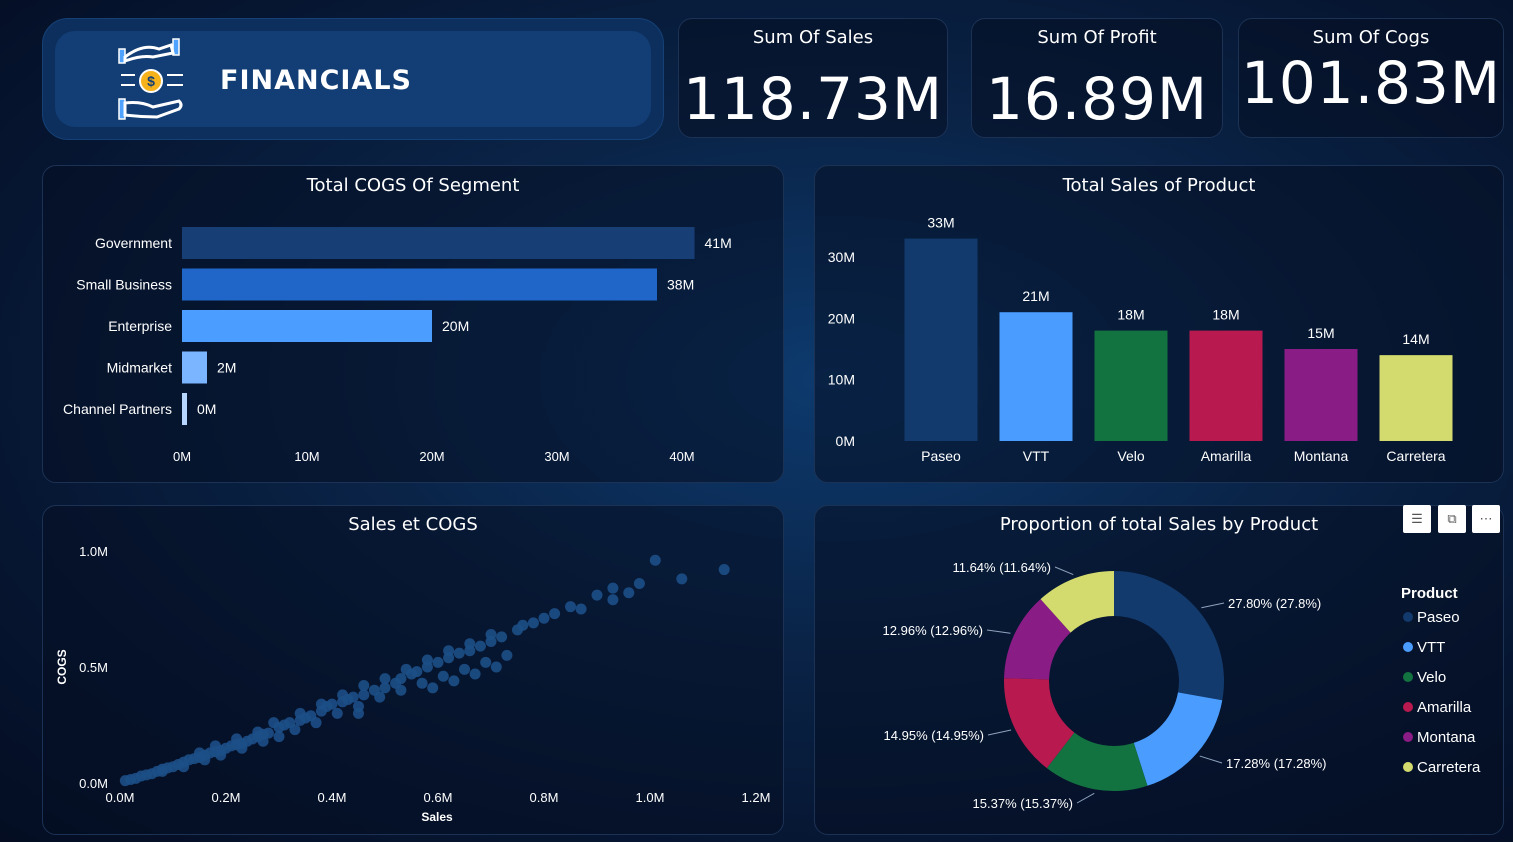  What do you see at coordinates (1371, 83) in the screenshot?
I see `kpi-value: 101.83M` at bounding box center [1371, 83].